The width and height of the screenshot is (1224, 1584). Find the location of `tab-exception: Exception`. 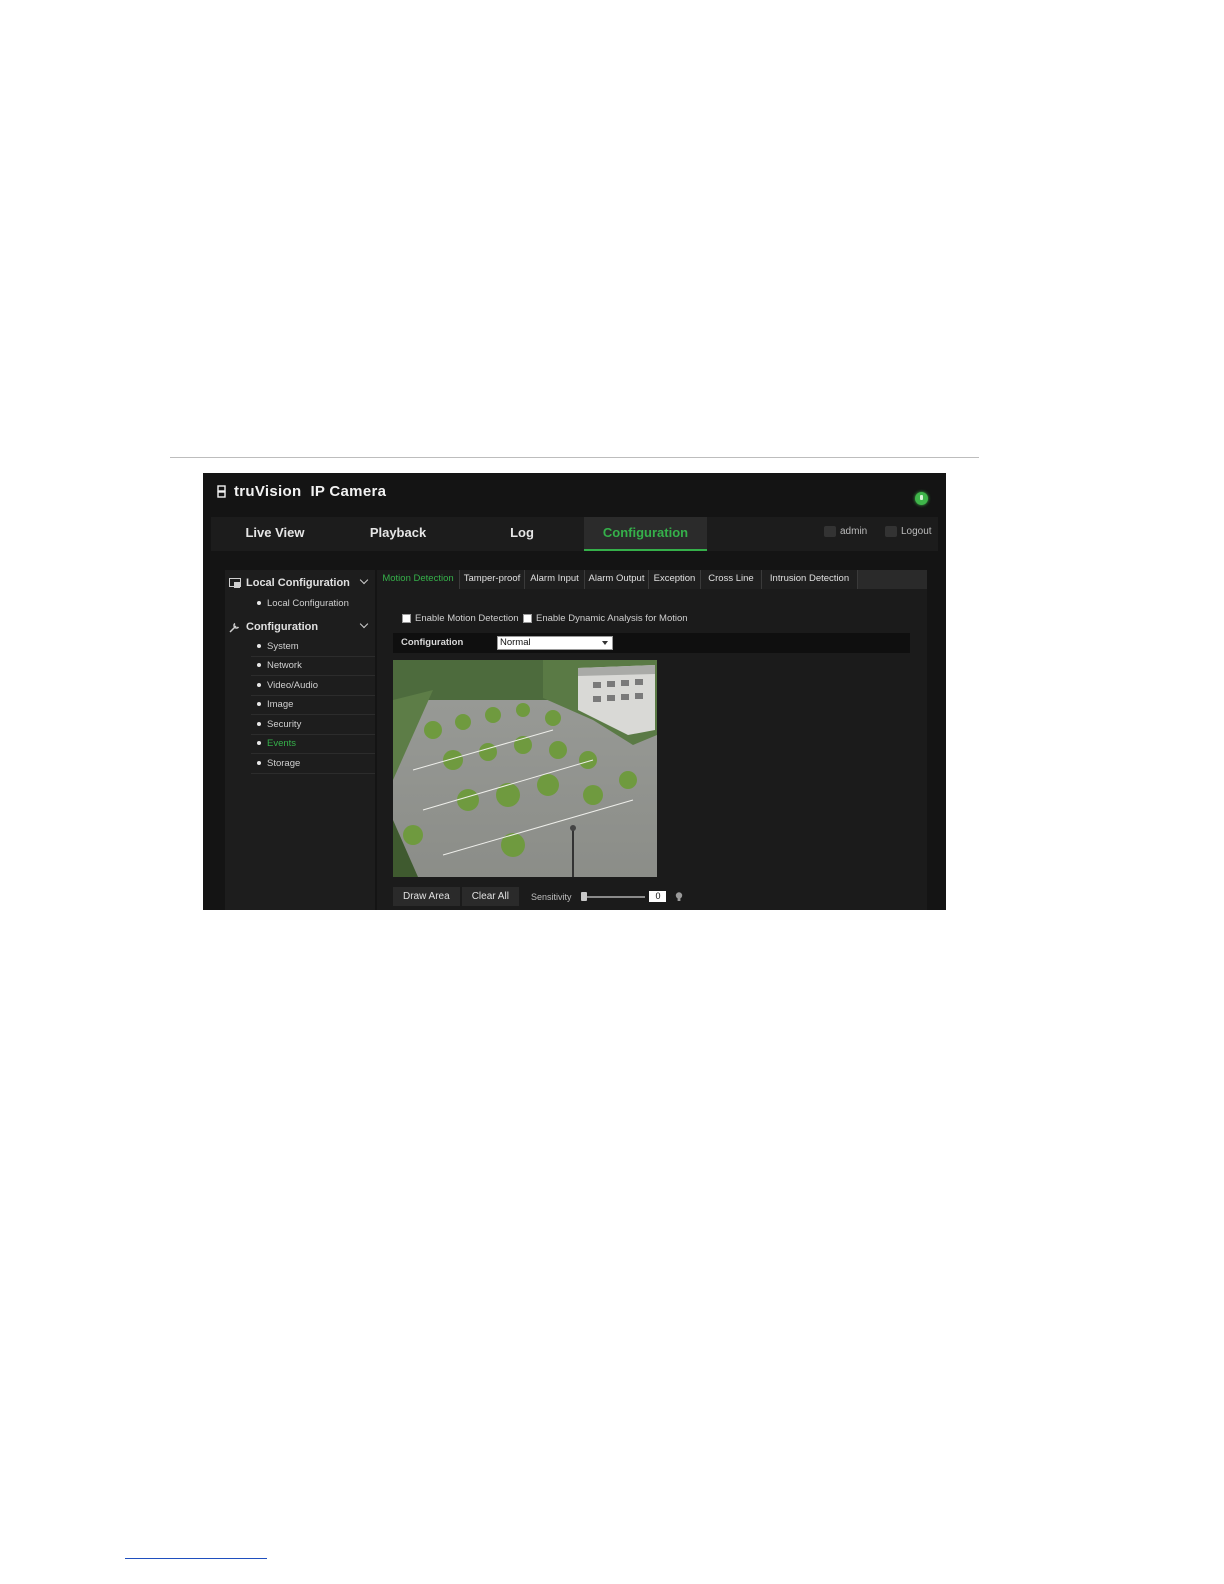

tab-exception: Exception is located at coordinates (675, 579).